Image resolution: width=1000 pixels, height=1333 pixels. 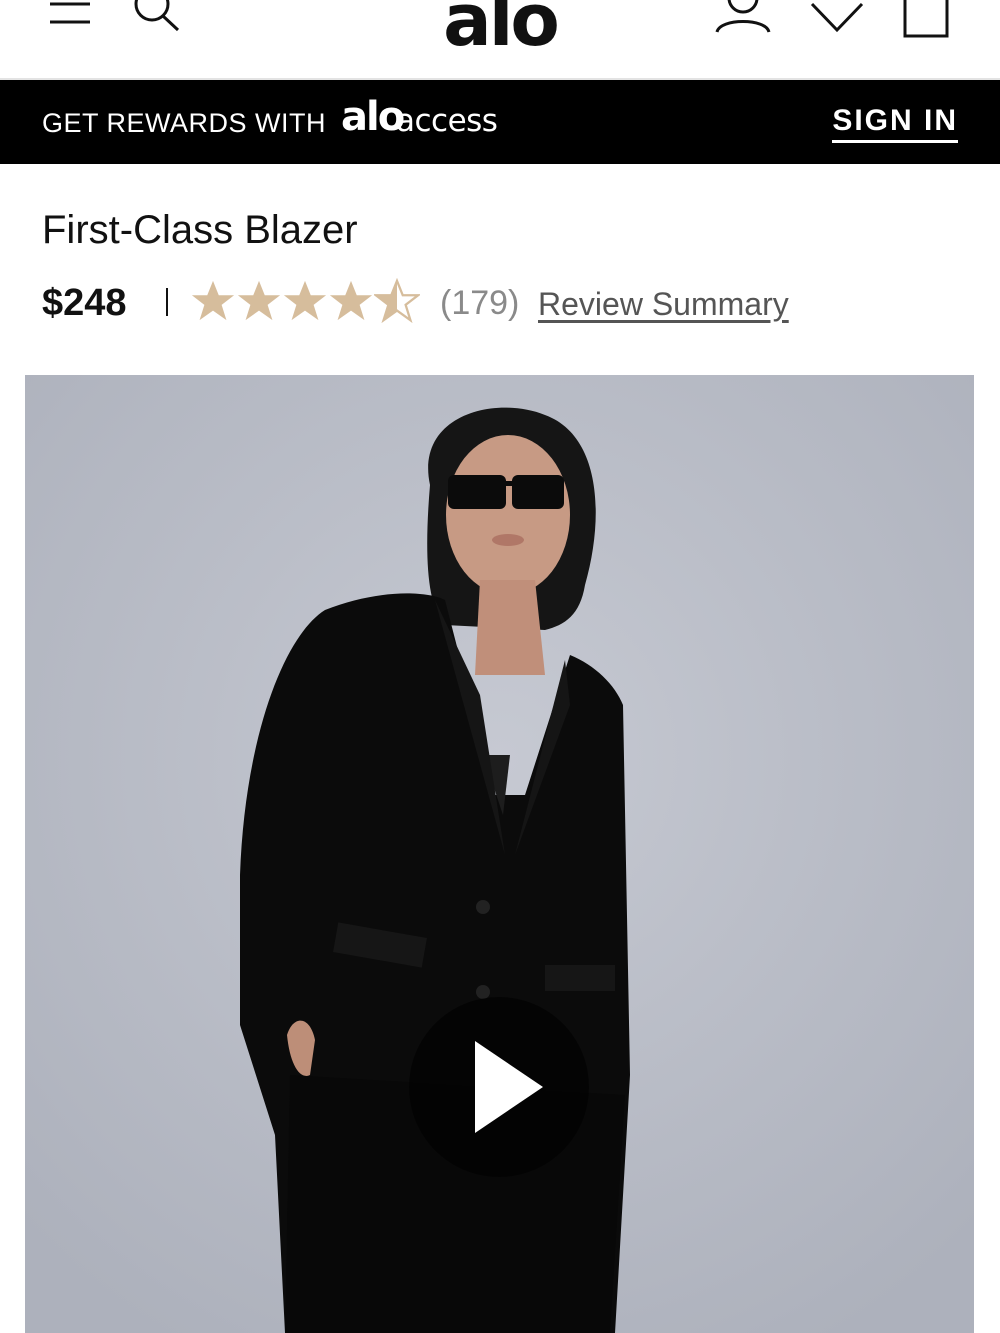 I want to click on play-button, so click(x=499, y=1087).